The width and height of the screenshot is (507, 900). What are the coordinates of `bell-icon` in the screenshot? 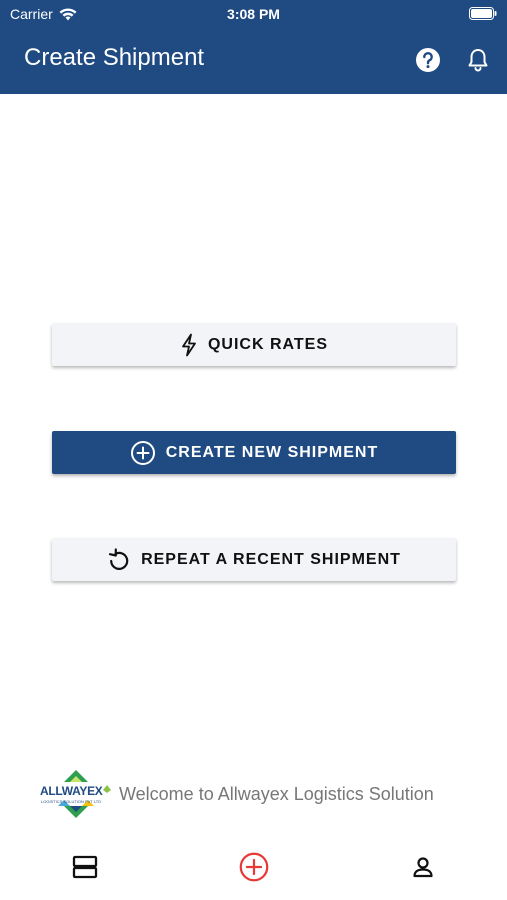 It's located at (478, 60).